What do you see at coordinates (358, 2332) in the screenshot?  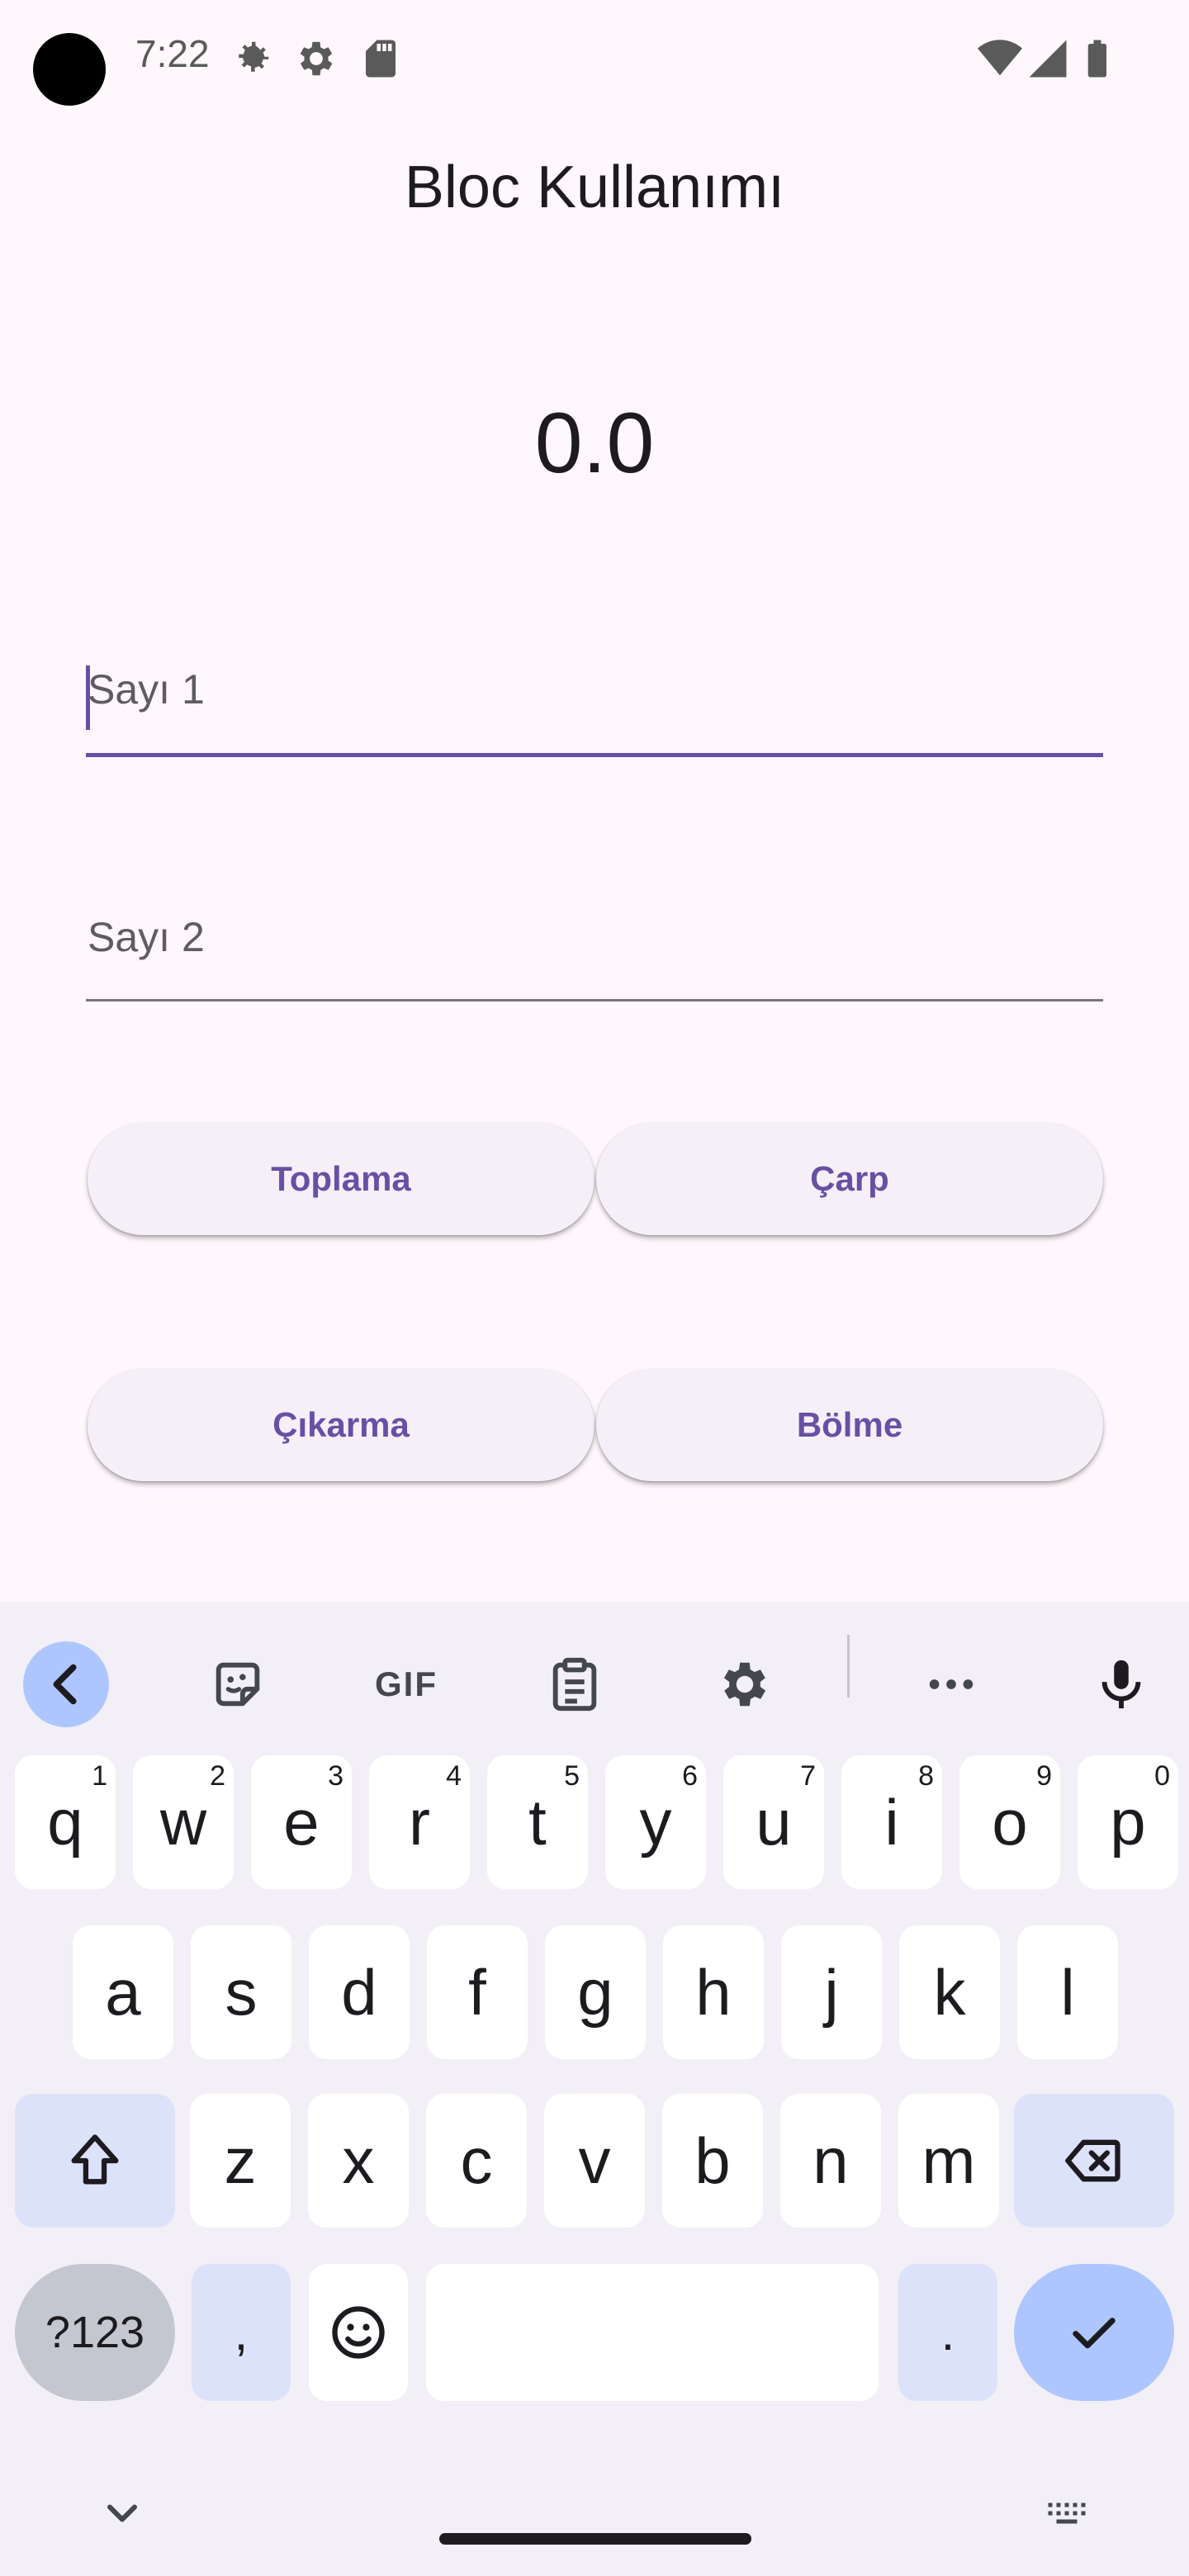 I see `emoji-key` at bounding box center [358, 2332].